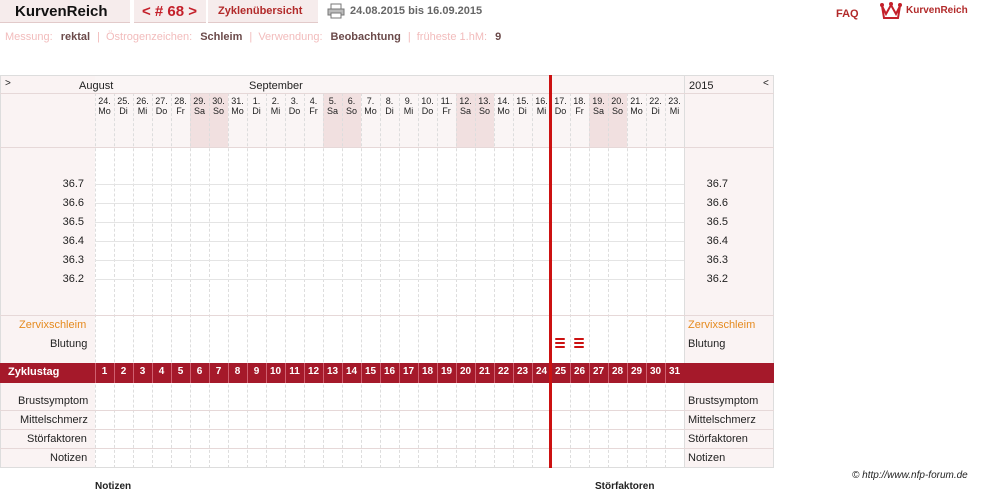 This screenshot has width=981, height=492. Describe the element at coordinates (655, 371) in the screenshot. I see `cycle-day-number: 30` at that location.